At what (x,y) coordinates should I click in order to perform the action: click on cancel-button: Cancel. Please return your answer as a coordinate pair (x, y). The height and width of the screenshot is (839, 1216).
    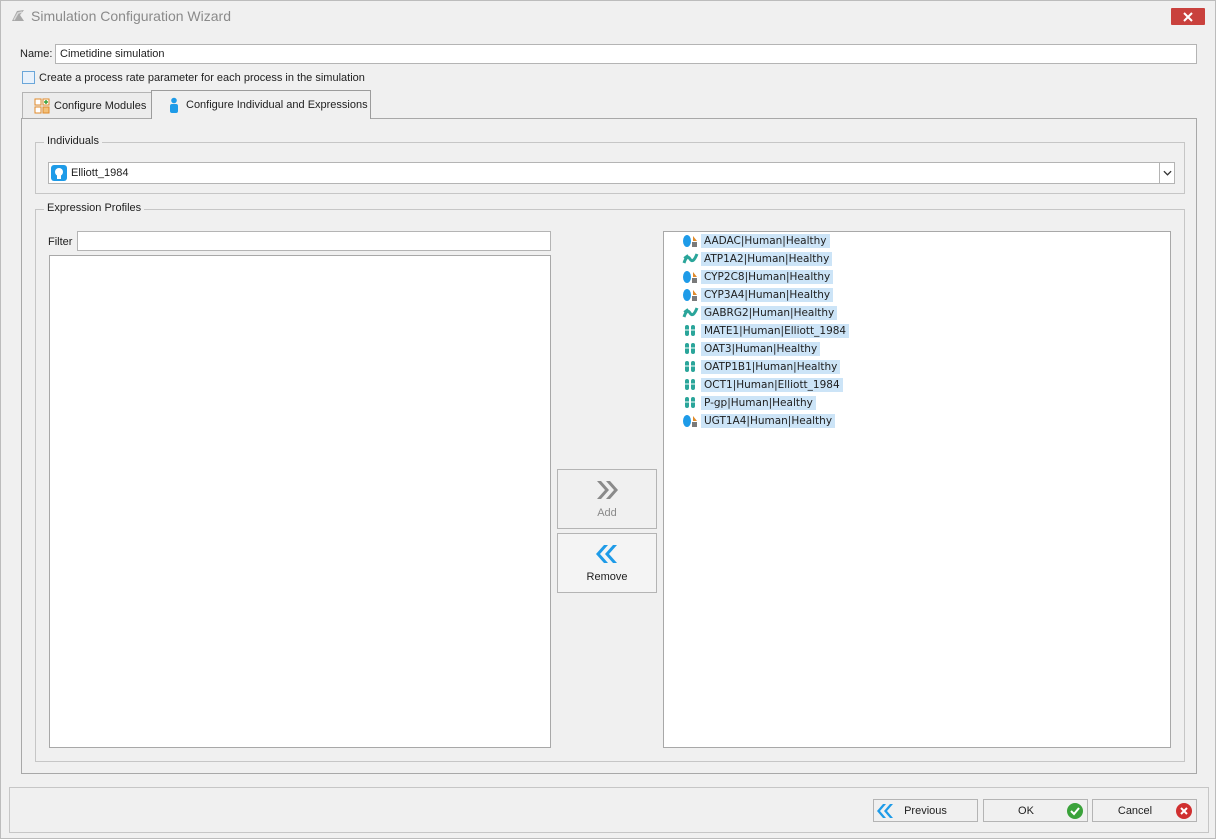
    Looking at the image, I should click on (1144, 810).